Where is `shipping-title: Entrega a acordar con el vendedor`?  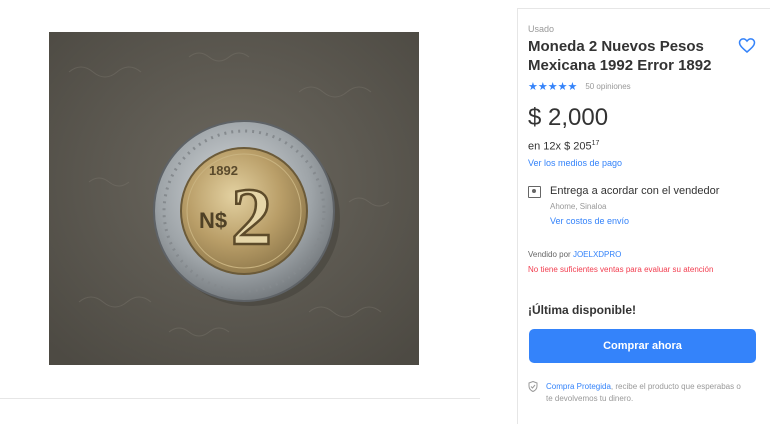 shipping-title: Entrega a acordar con el vendedor is located at coordinates (635, 191).